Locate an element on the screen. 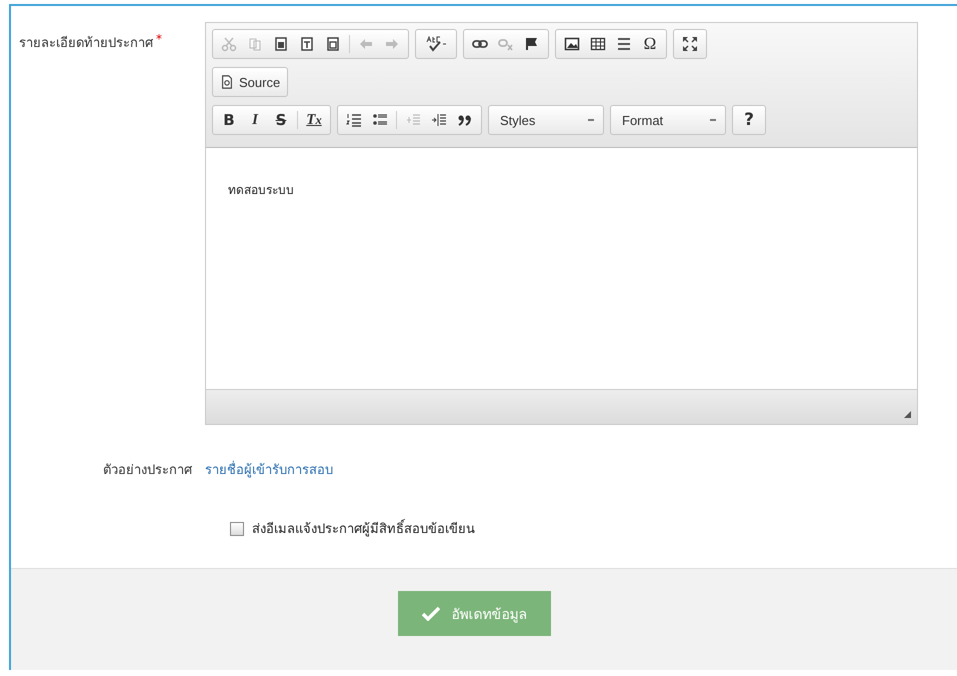  copy-icon is located at coordinates (255, 44).